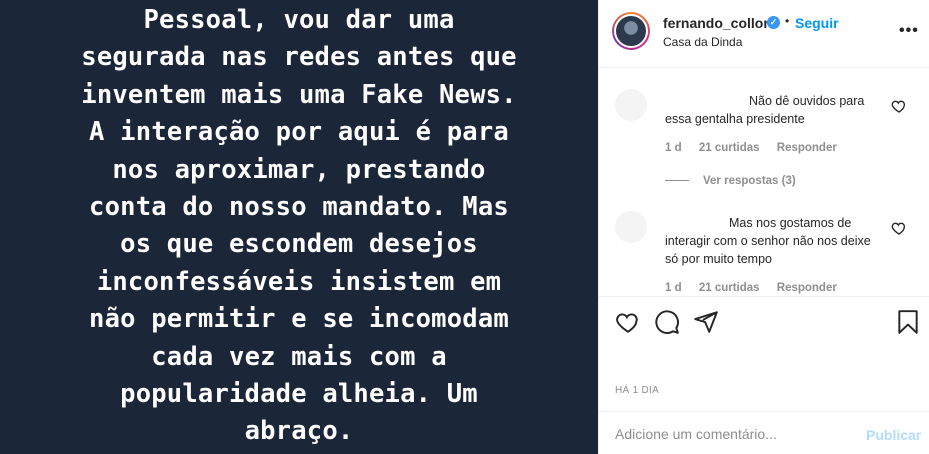  What do you see at coordinates (773, 22) in the screenshot?
I see `verified-badge-icon: ✓` at bounding box center [773, 22].